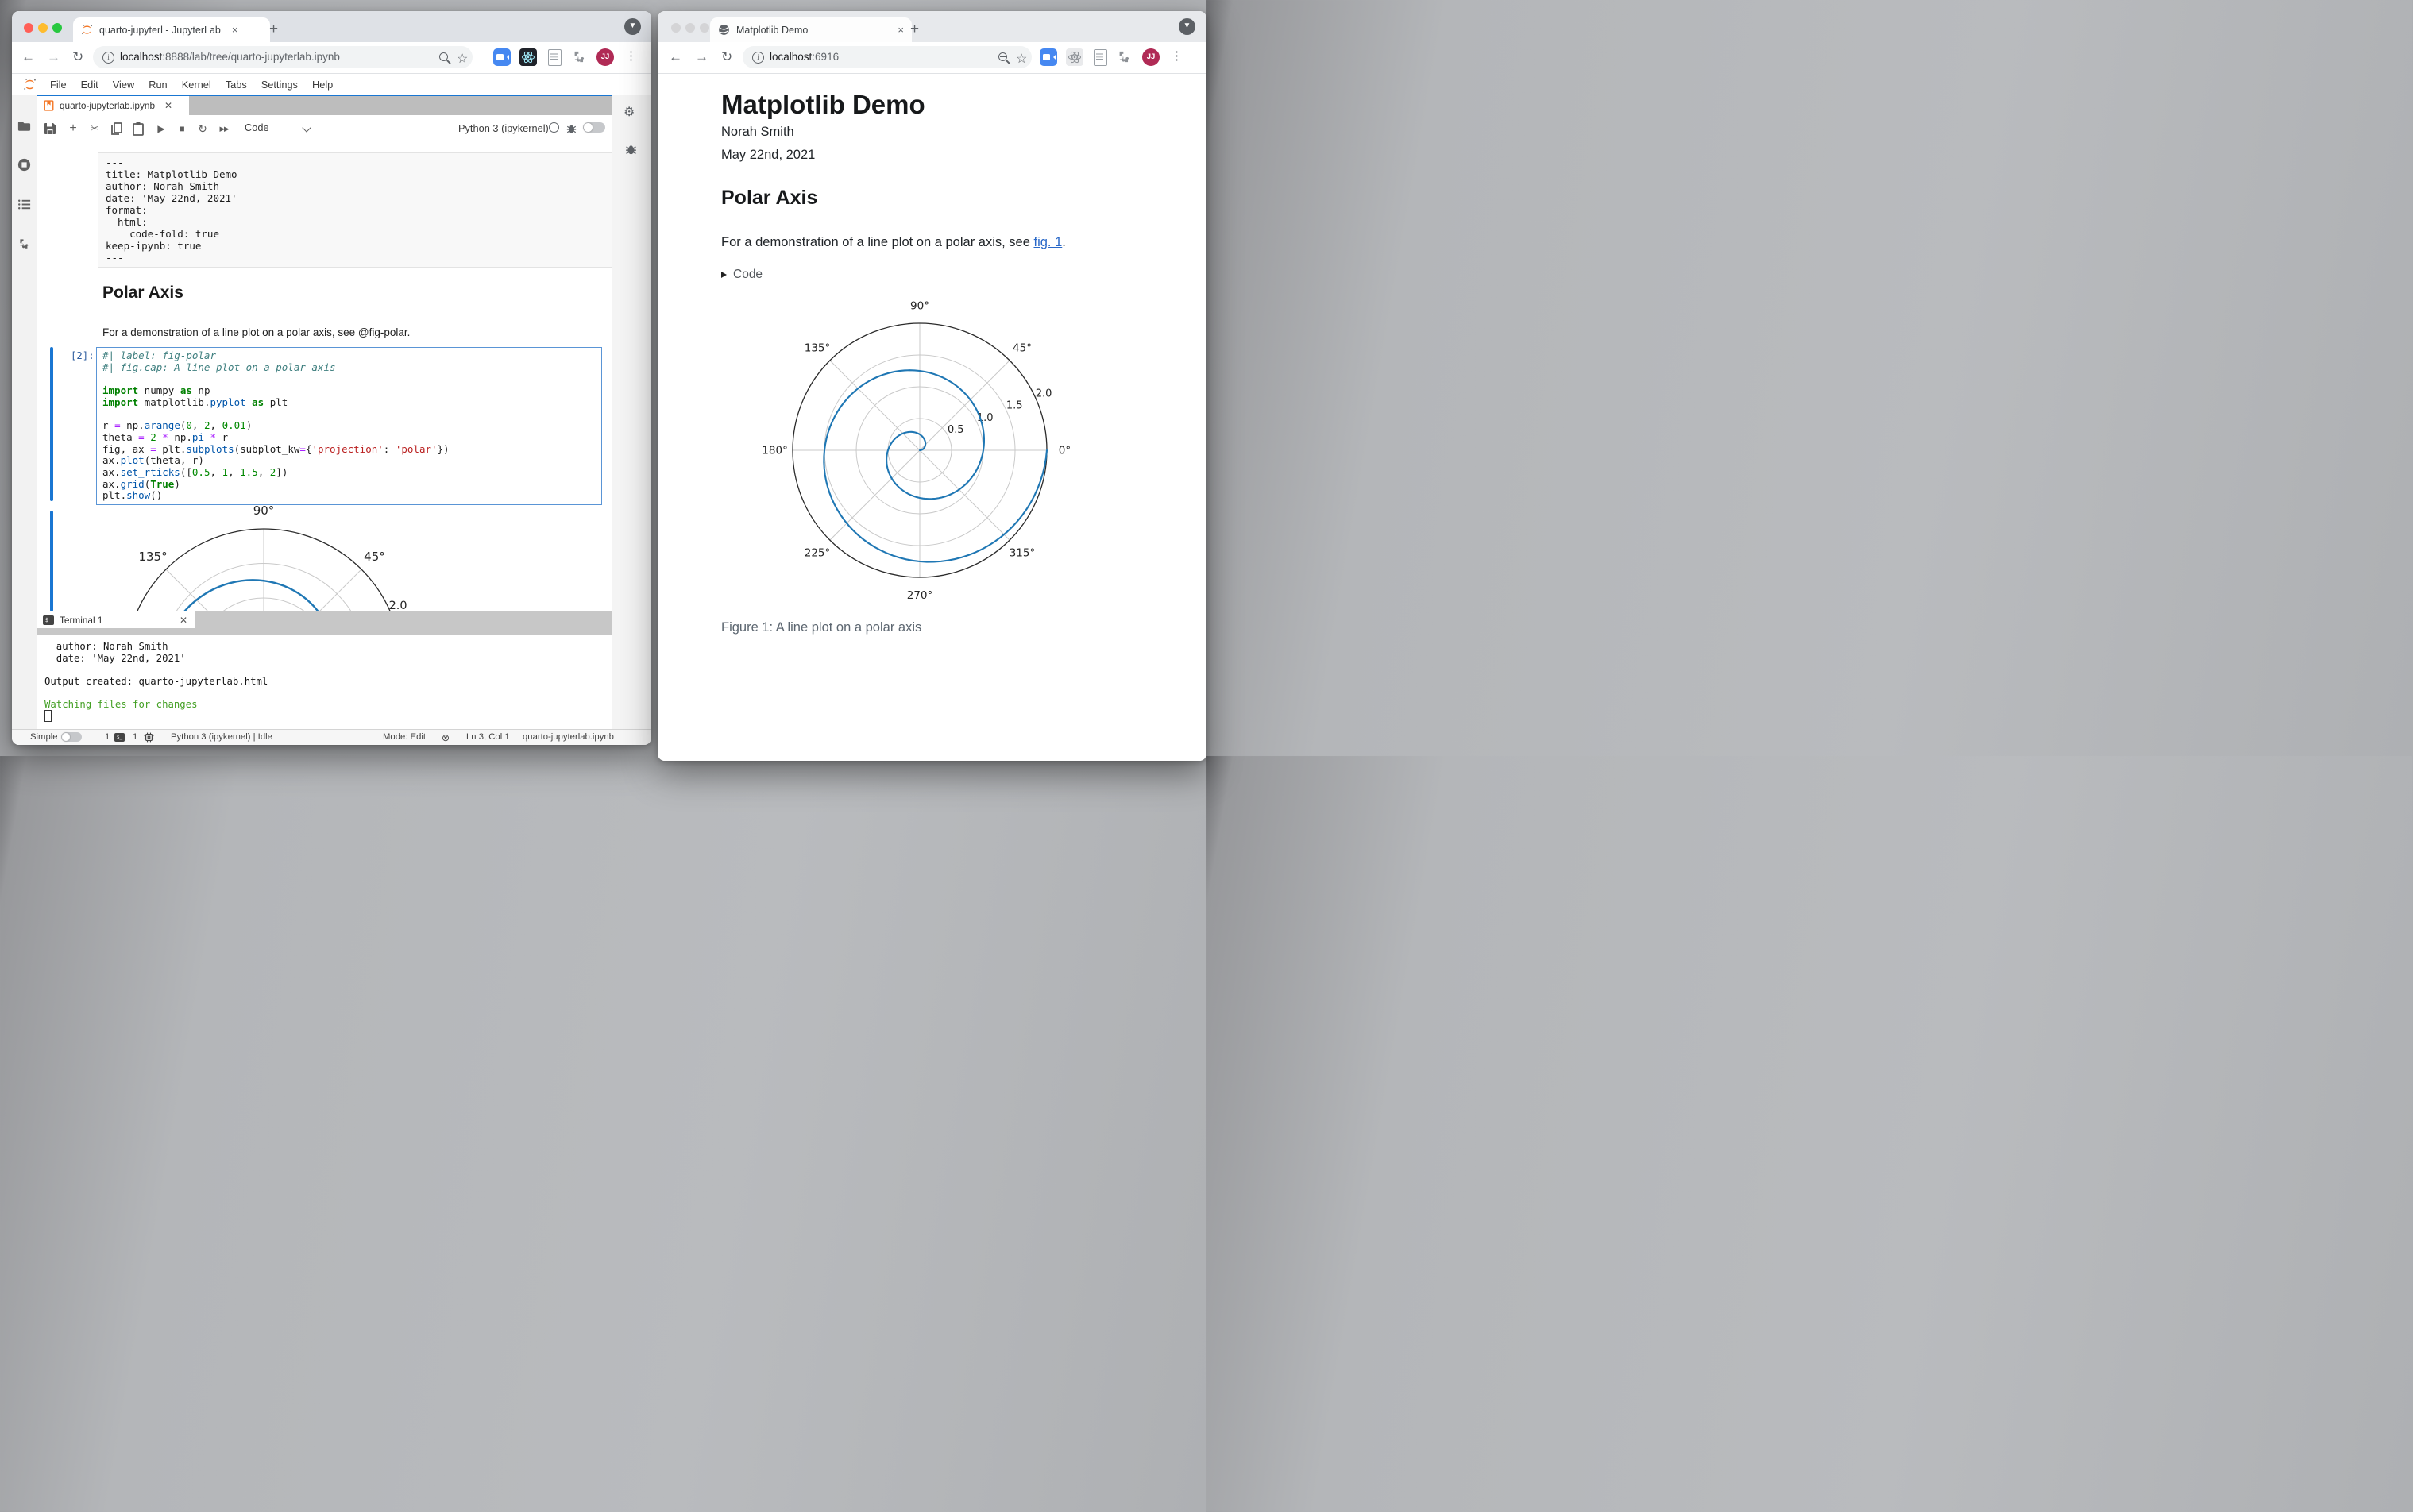  I want to click on search-icon, so click(443, 56).